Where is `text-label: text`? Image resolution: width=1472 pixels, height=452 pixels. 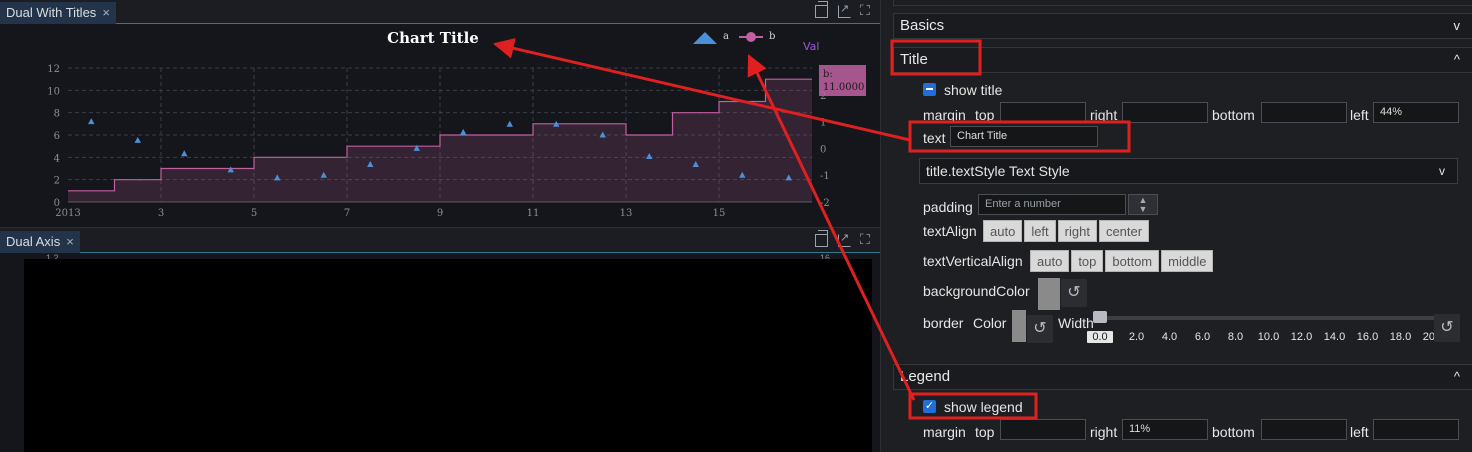
text-label: text is located at coordinates (934, 138).